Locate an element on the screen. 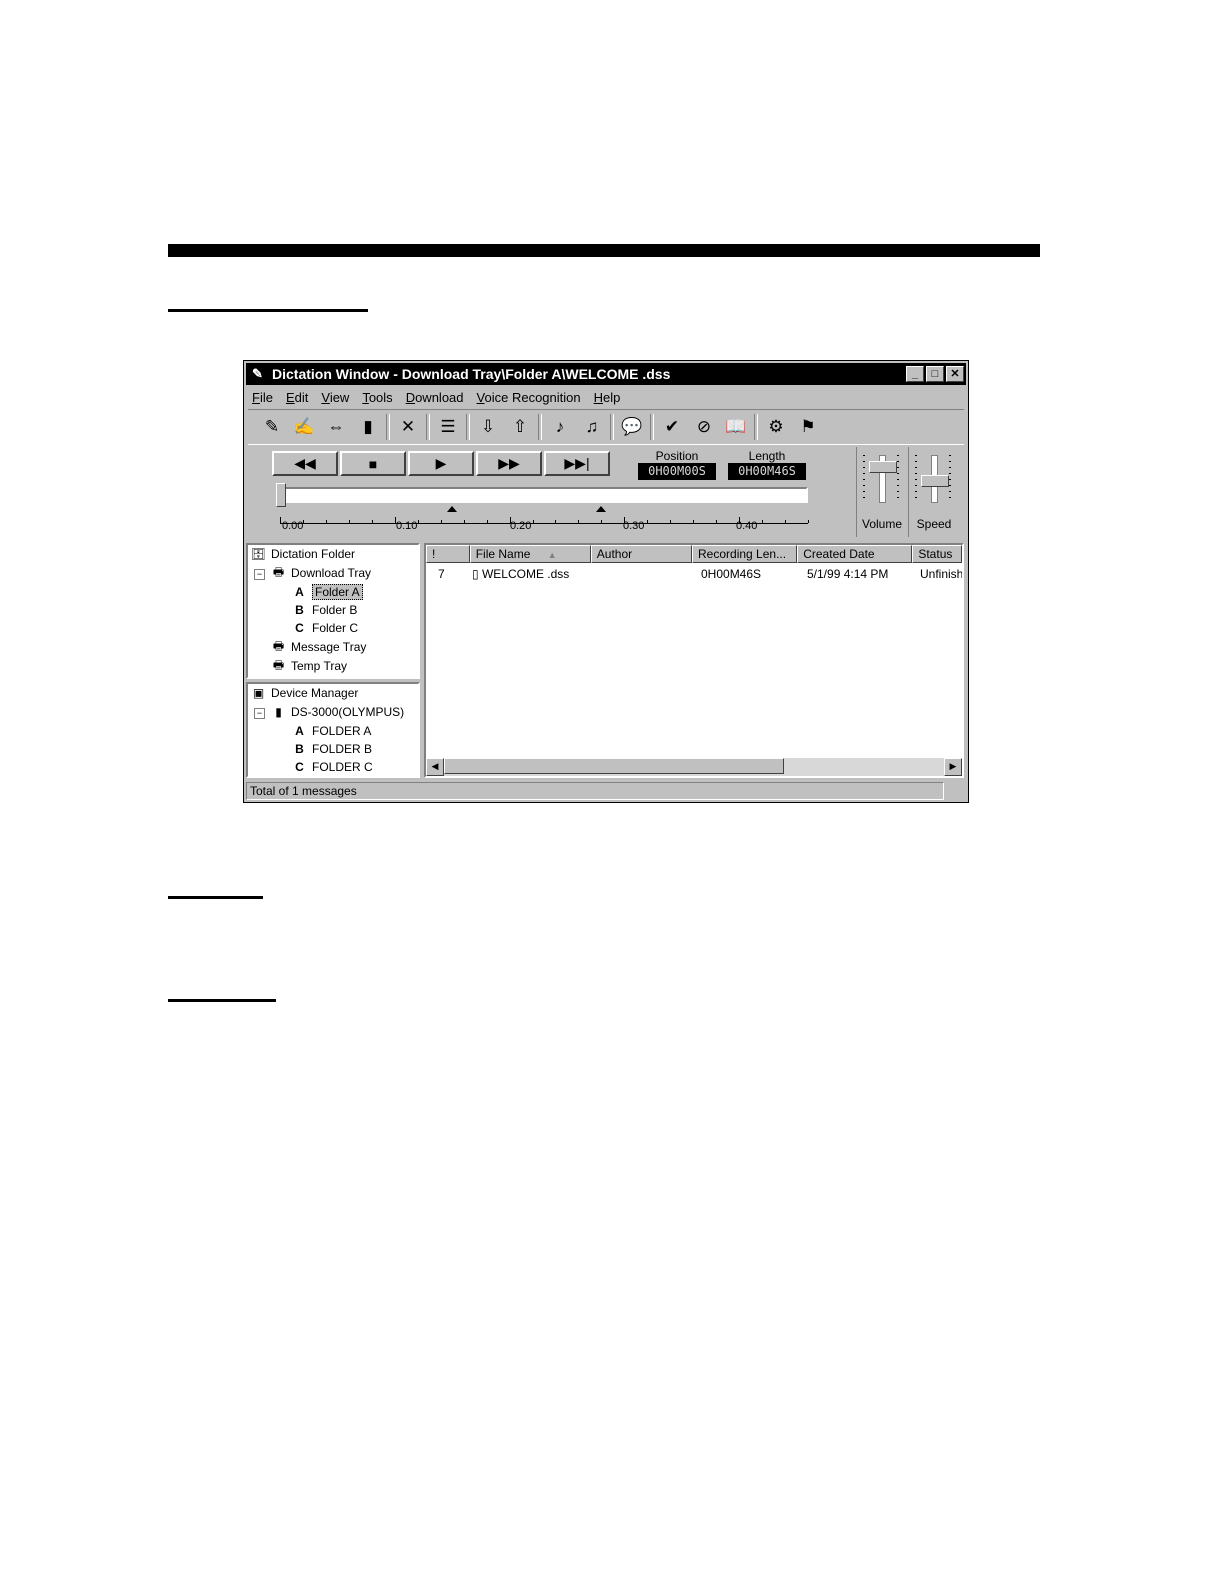 The width and height of the screenshot is (1224, 1584). fast-forward-button: ▶▶ is located at coordinates (509, 463).